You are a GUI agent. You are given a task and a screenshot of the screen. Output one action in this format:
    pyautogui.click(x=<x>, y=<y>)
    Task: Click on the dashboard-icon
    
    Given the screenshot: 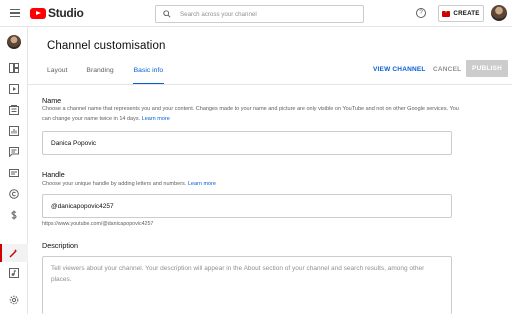 What is the action you would take?
    pyautogui.click(x=14, y=68)
    